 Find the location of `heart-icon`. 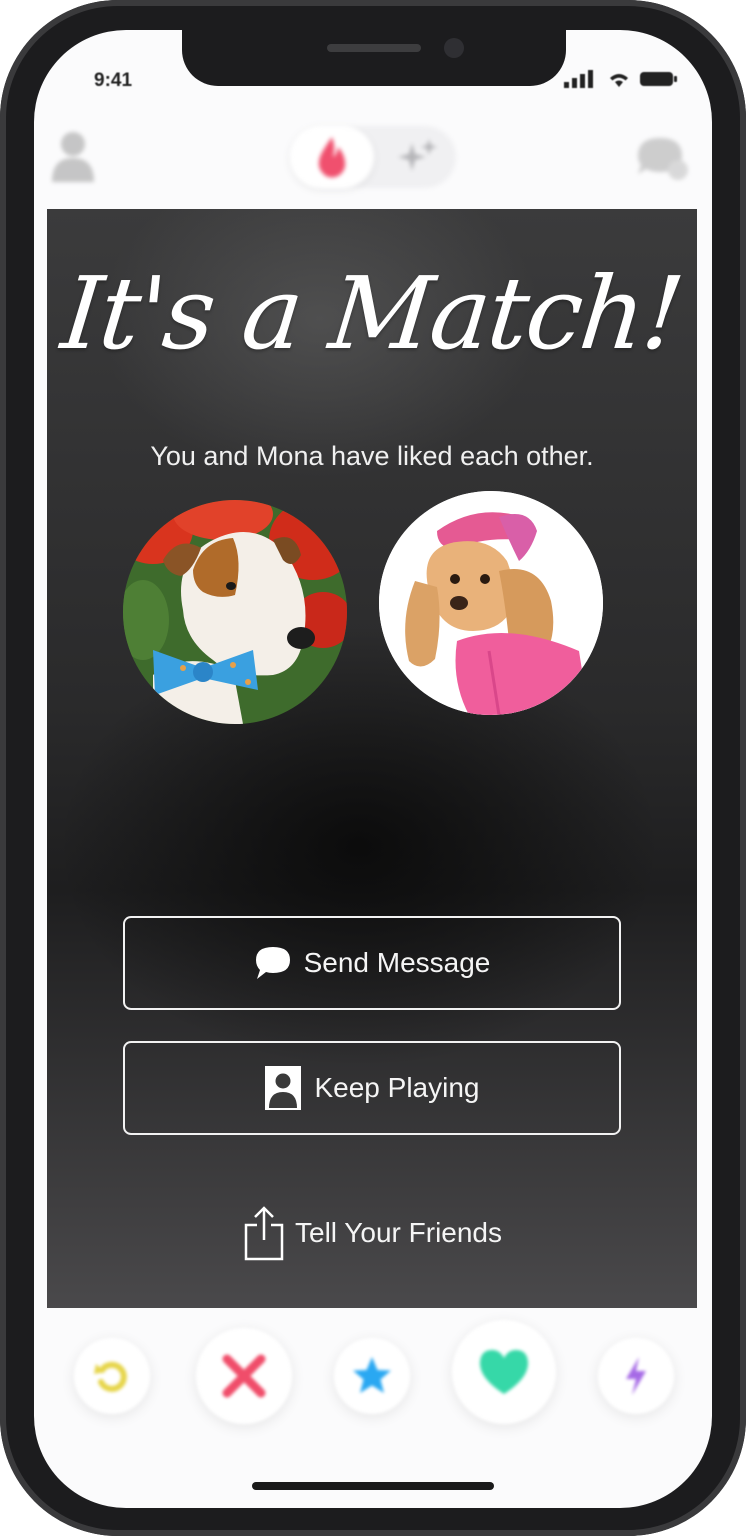

heart-icon is located at coordinates (504, 1372).